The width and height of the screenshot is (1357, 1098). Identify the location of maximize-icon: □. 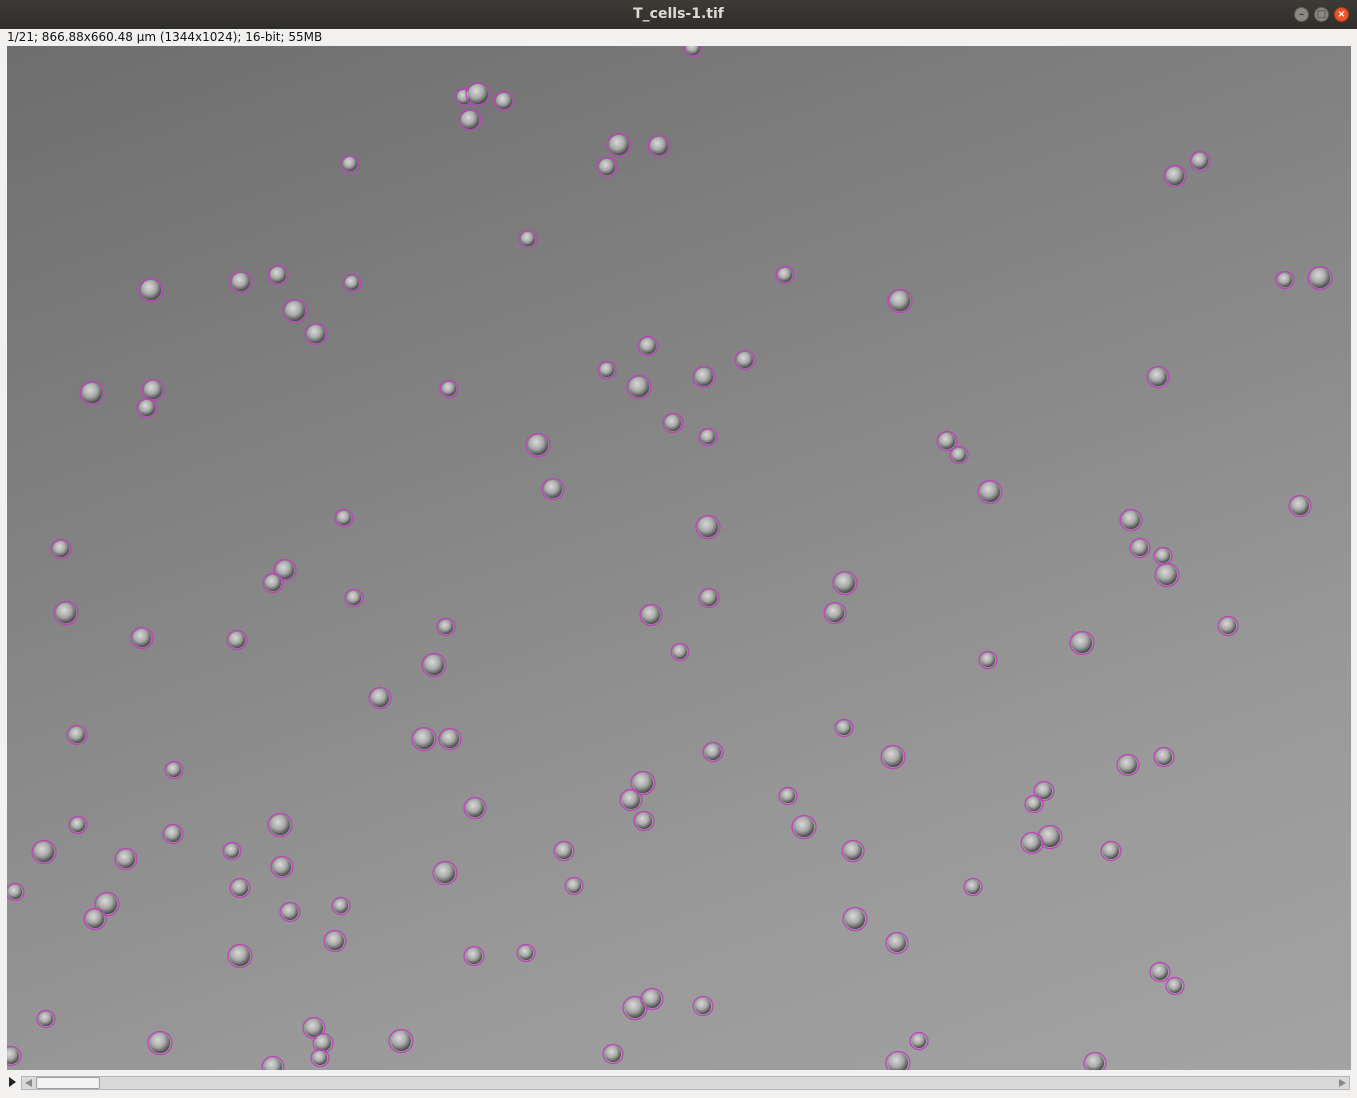
(1321, 14).